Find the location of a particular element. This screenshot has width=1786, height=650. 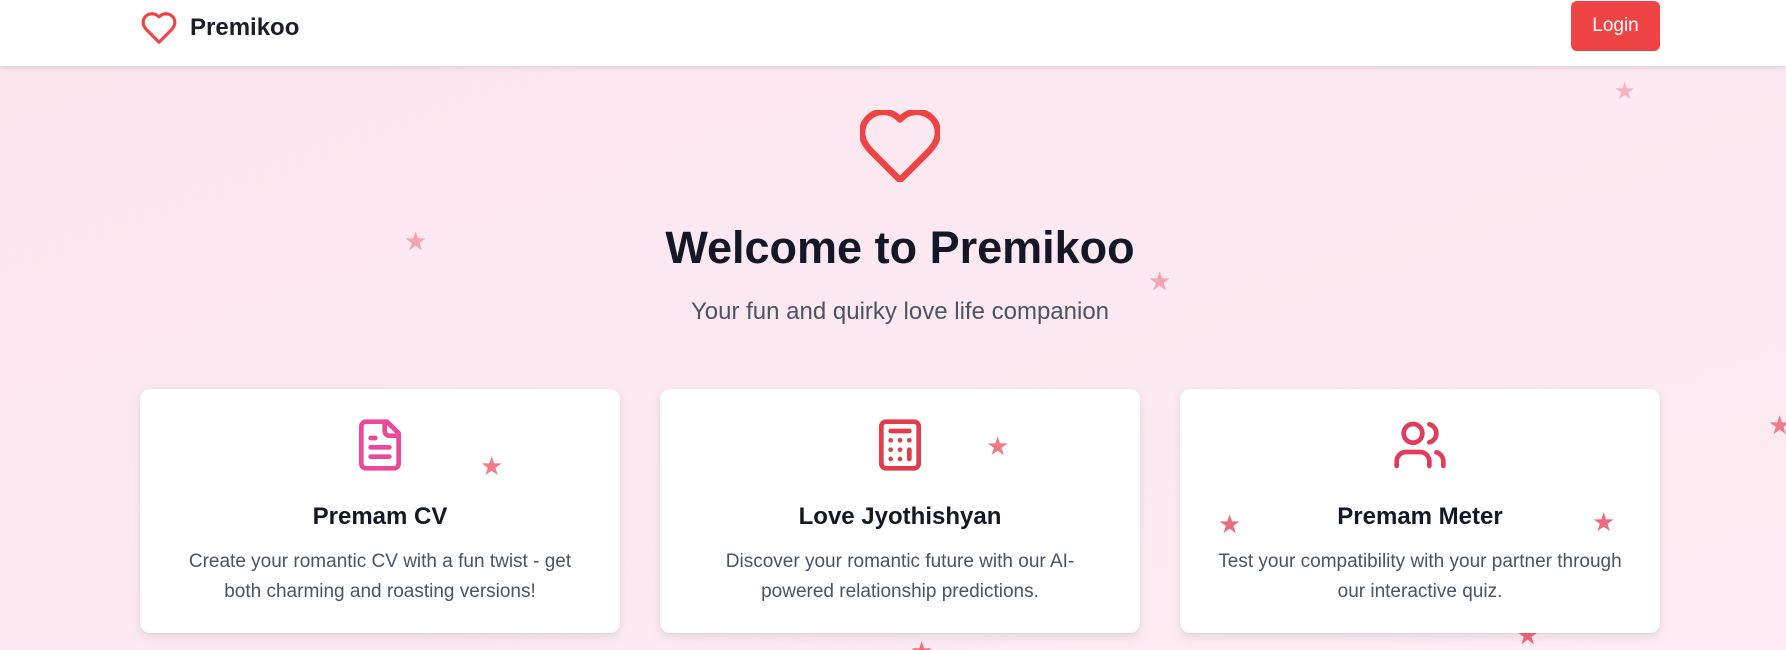

calculator-icon is located at coordinates (900, 445).